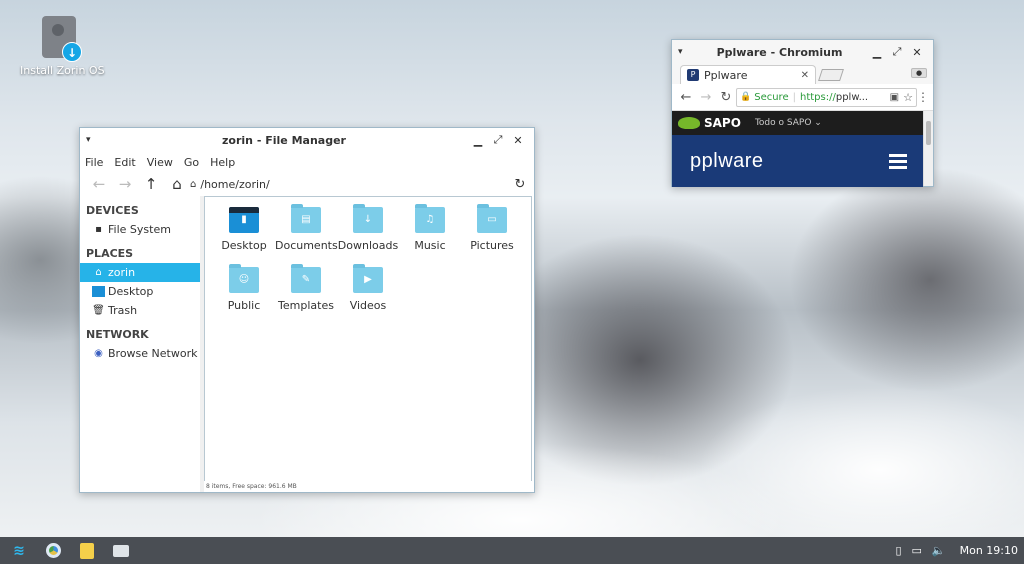 This screenshot has height=564, width=1024. What do you see at coordinates (368, 235) in the screenshot?
I see `file-item-downloads: ↓ Downloads` at bounding box center [368, 235].